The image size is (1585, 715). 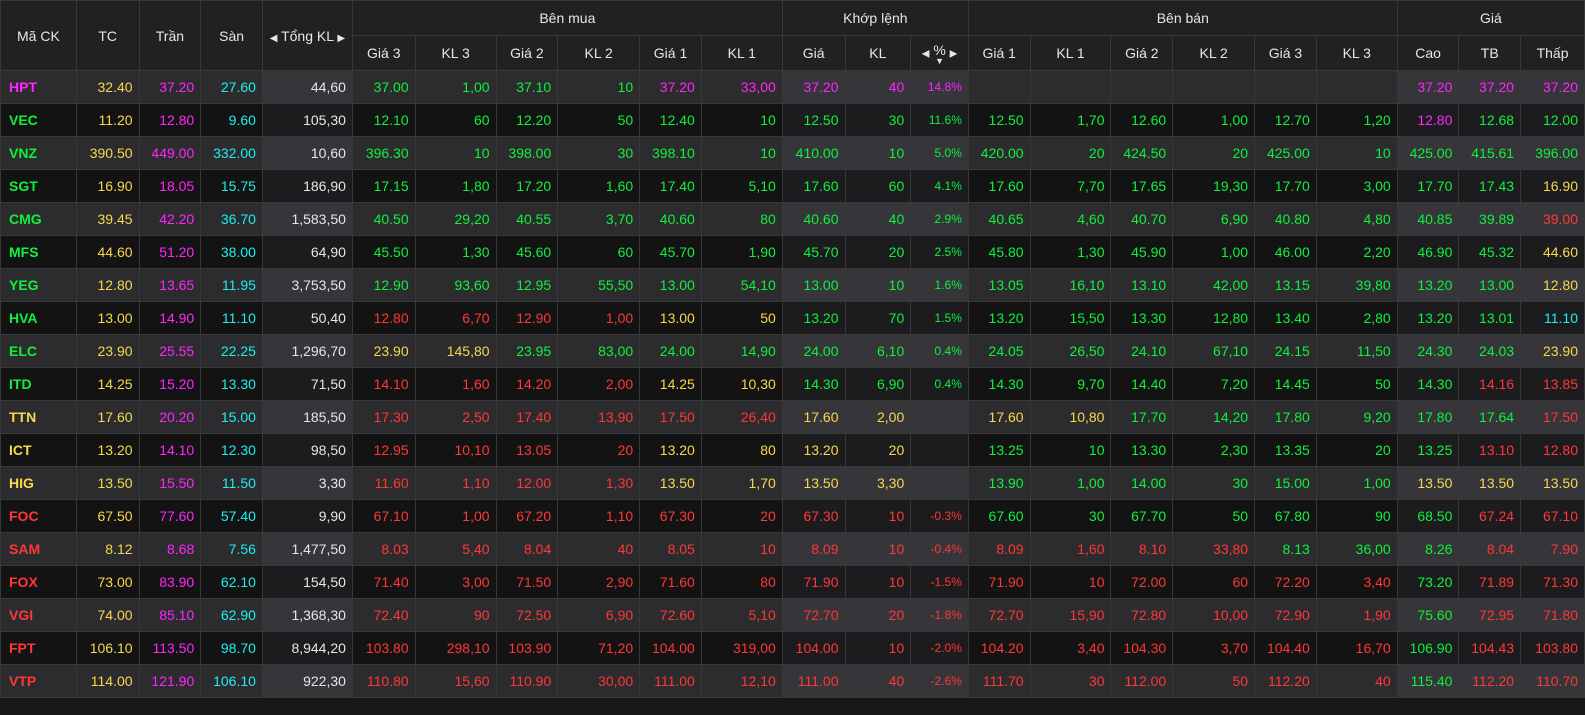 What do you see at coordinates (670, 648) in the screenshot?
I see `cell-bp1: 104.00` at bounding box center [670, 648].